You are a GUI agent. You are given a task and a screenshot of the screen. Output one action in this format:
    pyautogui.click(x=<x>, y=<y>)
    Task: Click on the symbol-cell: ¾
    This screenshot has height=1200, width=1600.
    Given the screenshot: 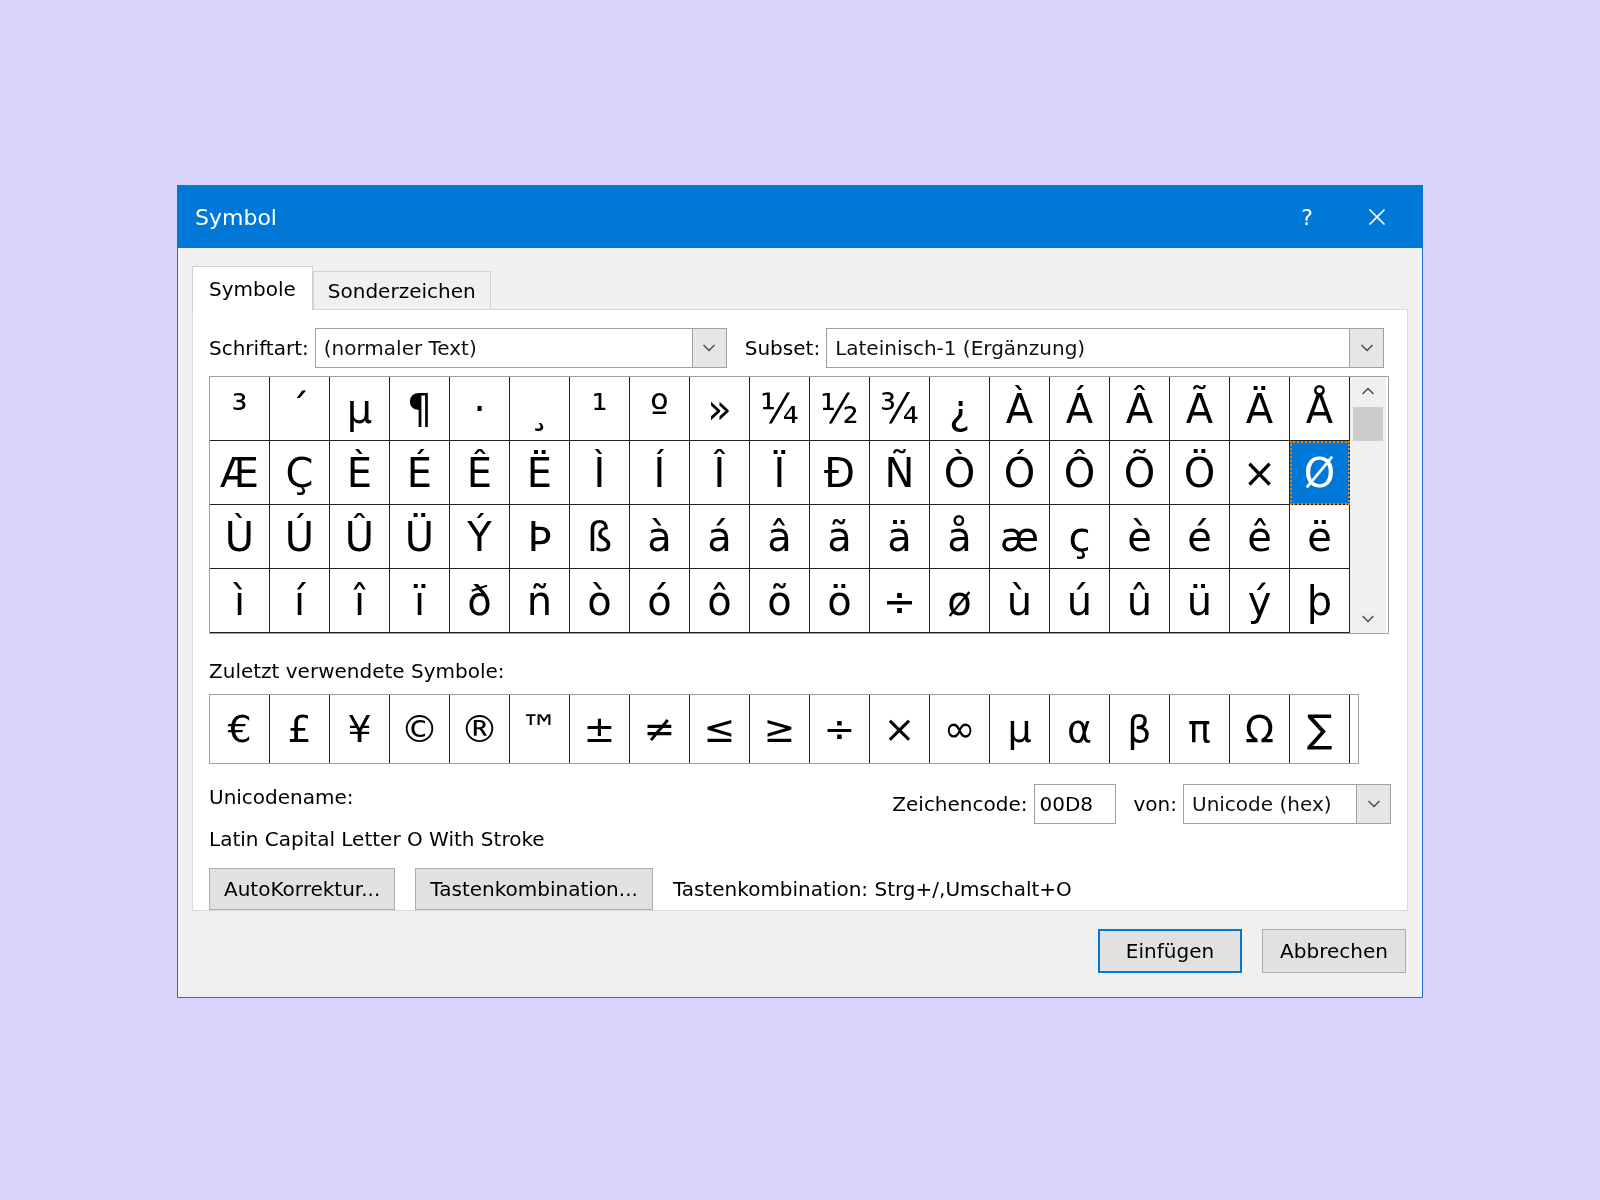 What is the action you would take?
    pyautogui.click(x=900, y=409)
    